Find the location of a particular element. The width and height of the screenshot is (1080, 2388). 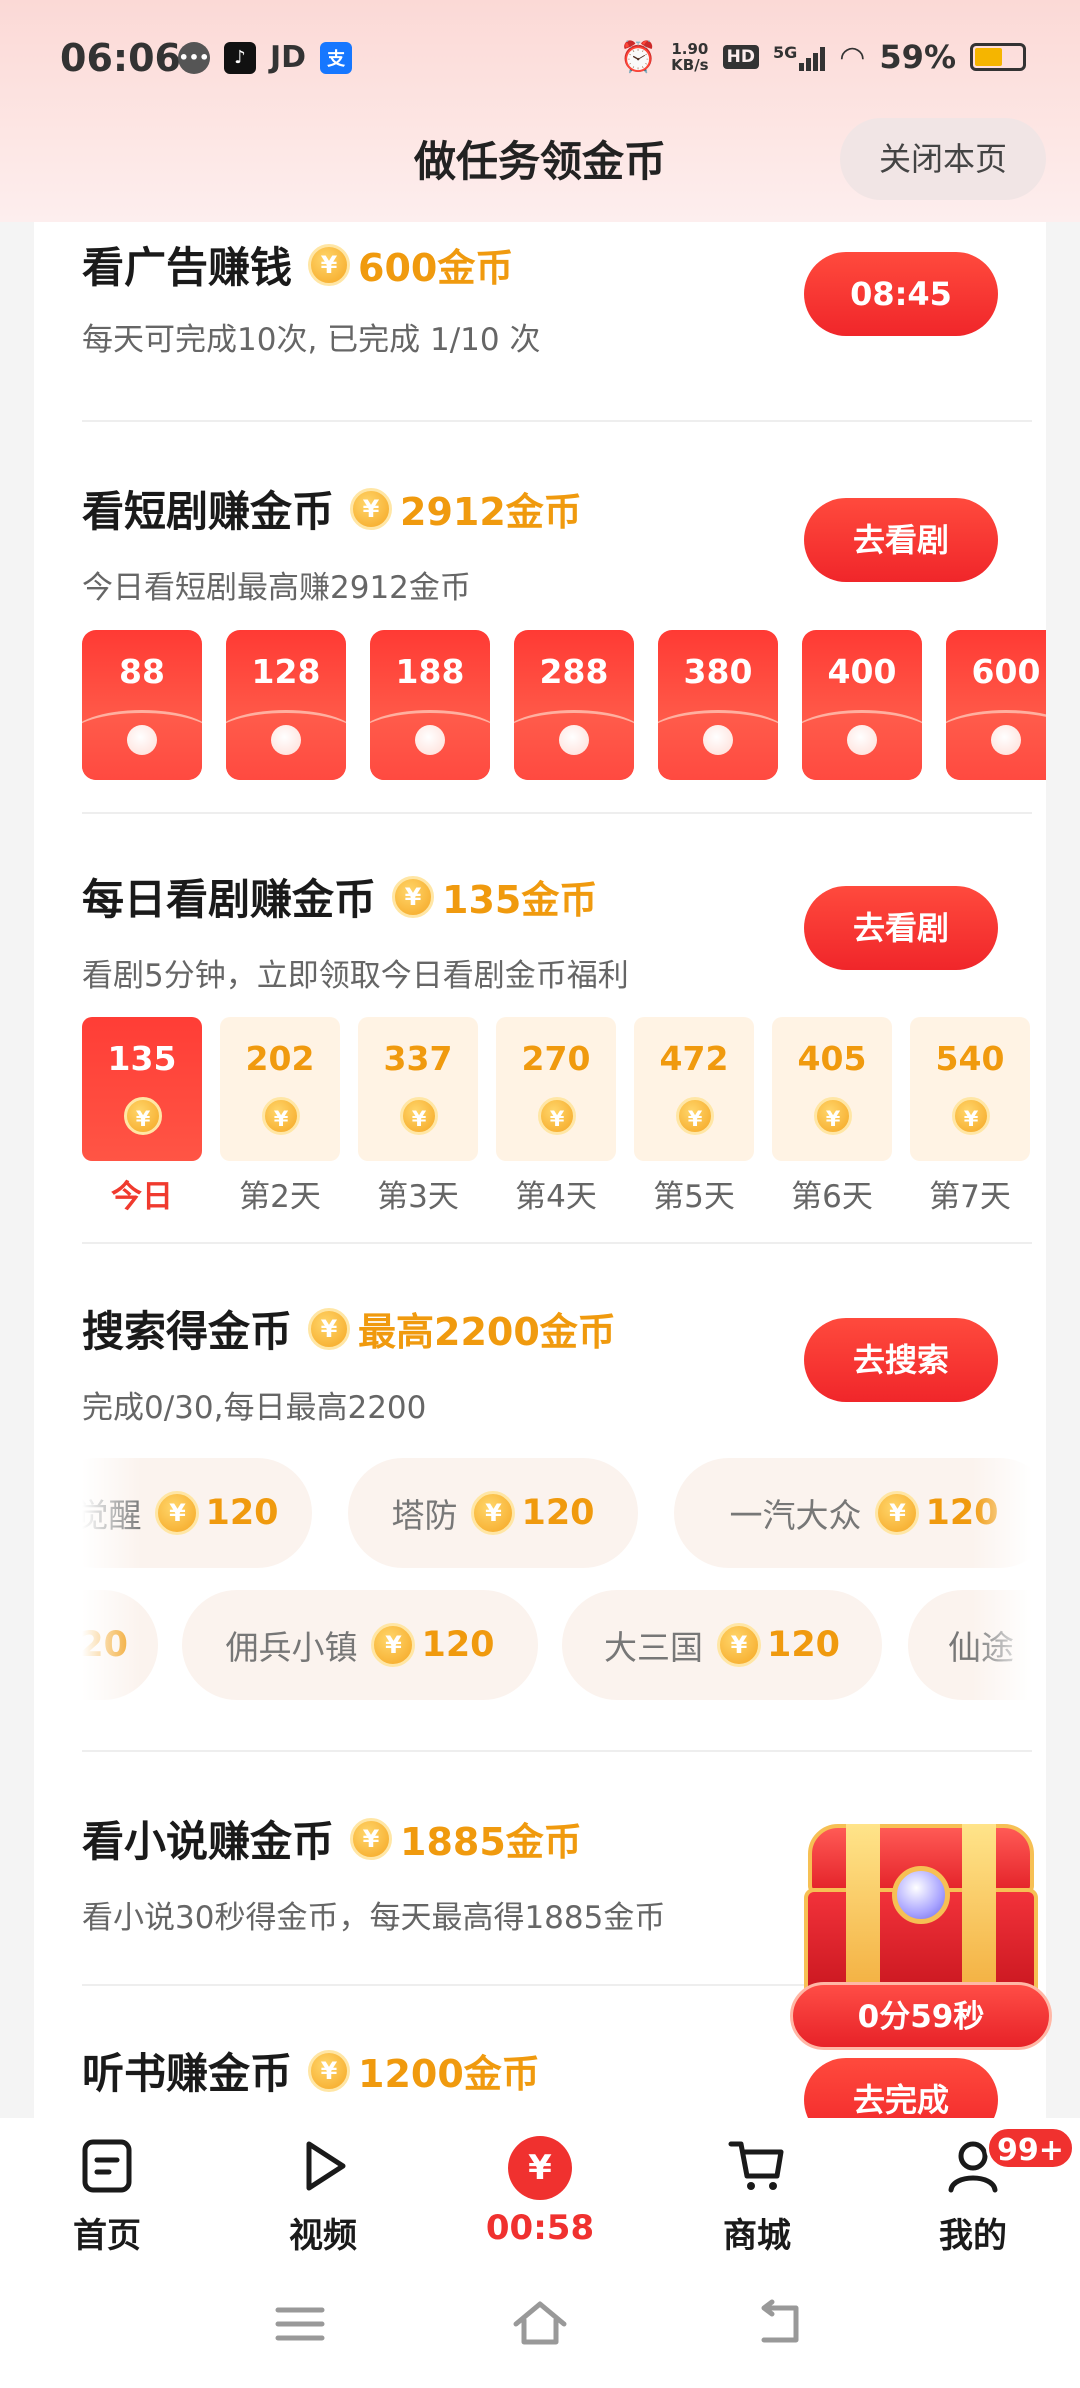

search-task-title: 搜索得金币 ¥ 最高2200金币 is located at coordinates (349, 1328).